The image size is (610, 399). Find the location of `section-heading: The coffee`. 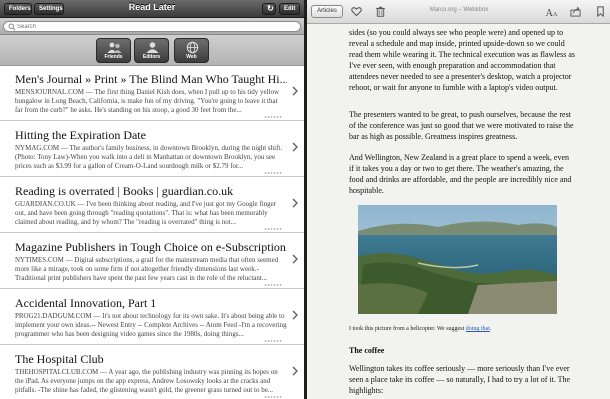

section-heading: The coffee is located at coordinates (367, 350).